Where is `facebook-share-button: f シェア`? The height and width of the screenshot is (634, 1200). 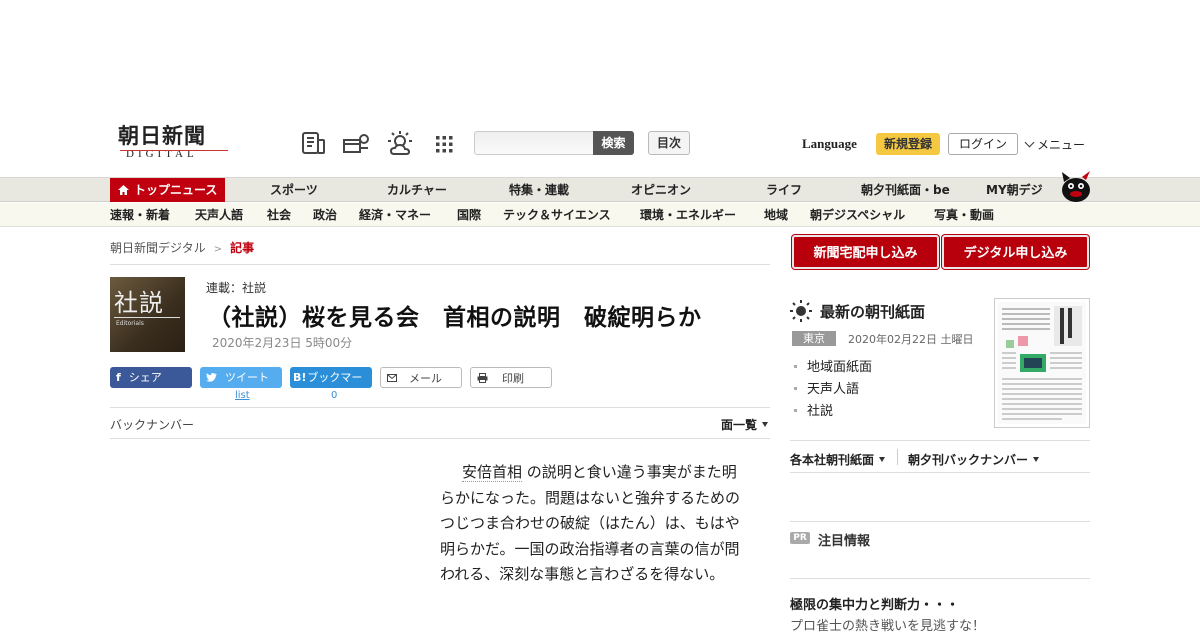 facebook-share-button: f シェア is located at coordinates (151, 377).